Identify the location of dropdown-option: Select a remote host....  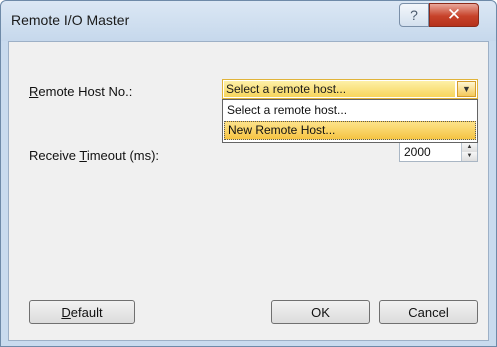
(350, 110).